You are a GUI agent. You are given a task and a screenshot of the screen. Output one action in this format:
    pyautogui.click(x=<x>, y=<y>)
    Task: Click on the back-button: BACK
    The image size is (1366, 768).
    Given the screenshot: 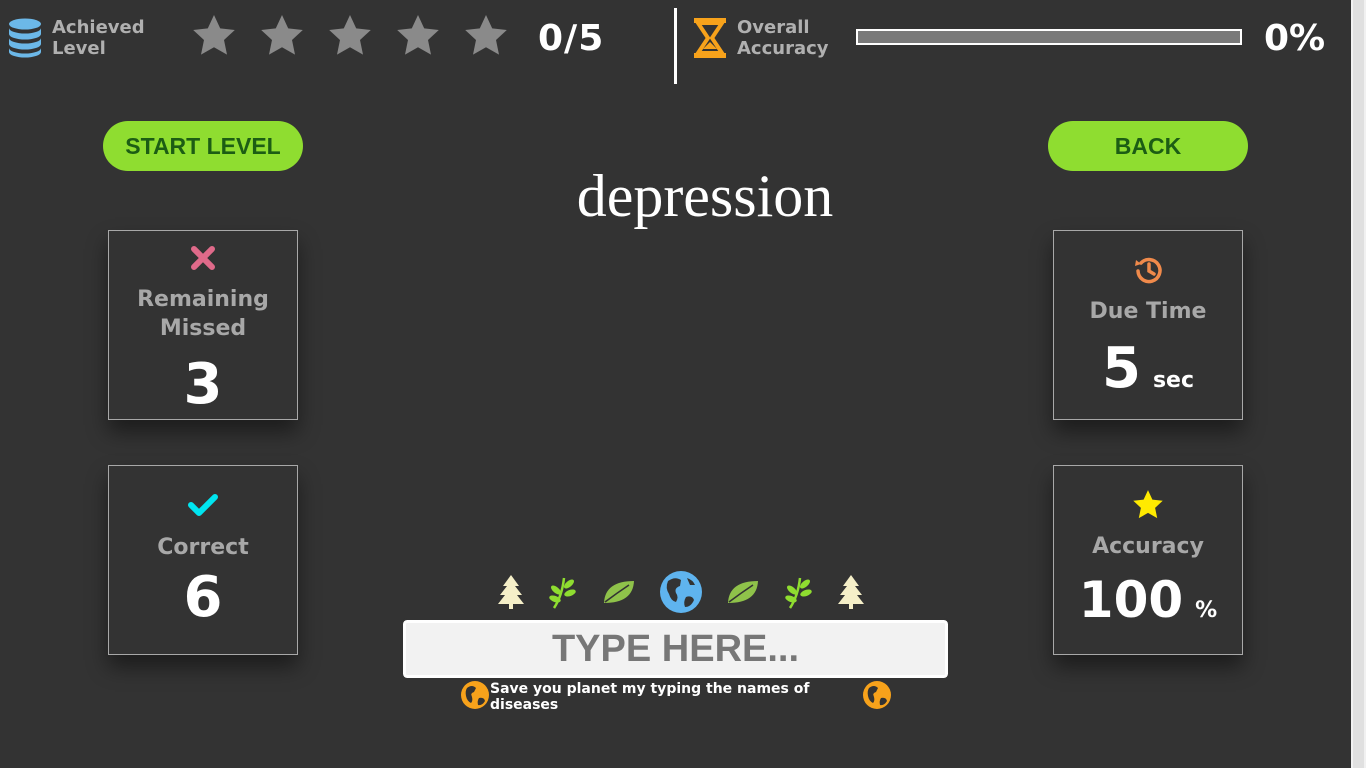 What is the action you would take?
    pyautogui.click(x=1148, y=146)
    